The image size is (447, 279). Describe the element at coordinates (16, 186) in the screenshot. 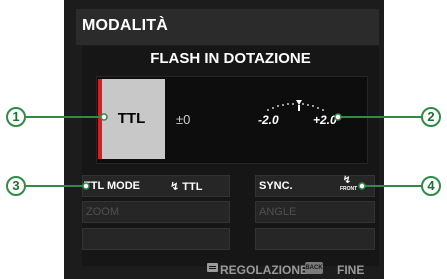

I see `callout-3: 3` at that location.